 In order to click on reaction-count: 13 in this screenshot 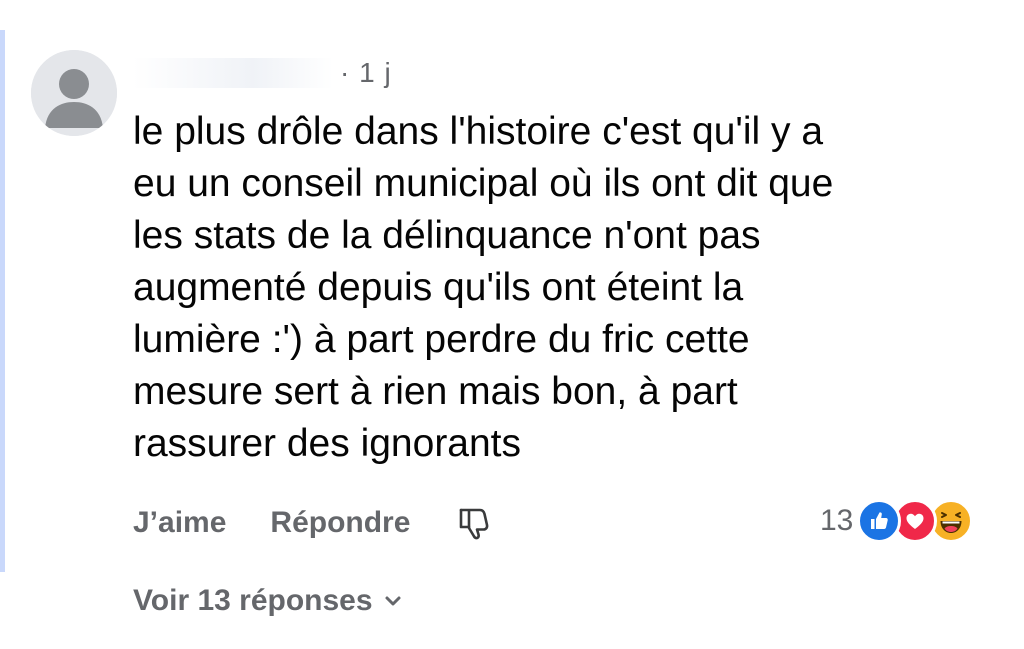, I will do `click(837, 520)`.